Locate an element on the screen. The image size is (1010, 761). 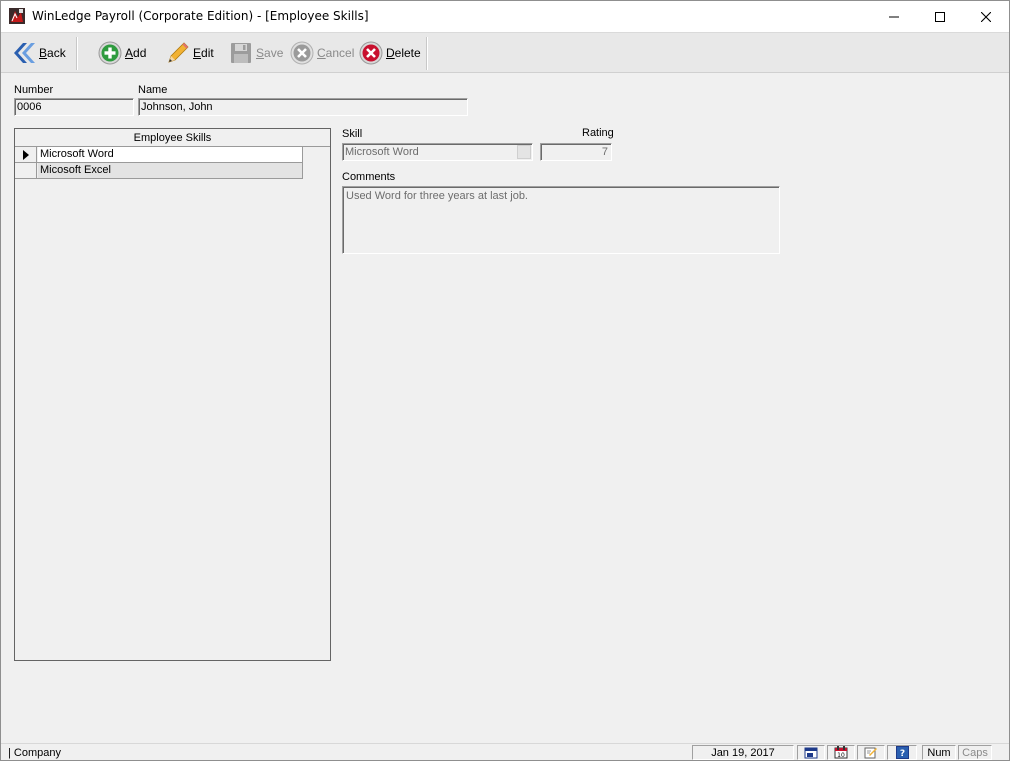
edit-label: dit is located at coordinates (207, 53).